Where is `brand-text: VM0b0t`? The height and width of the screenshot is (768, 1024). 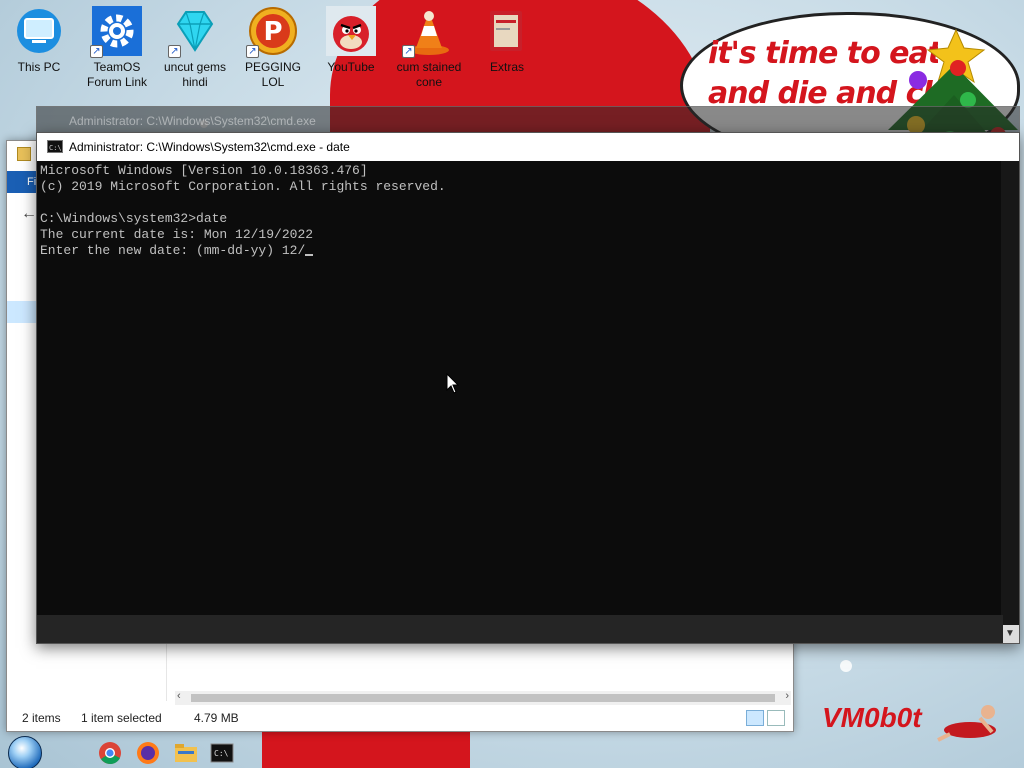 brand-text: VM0b0t is located at coordinates (872, 717).